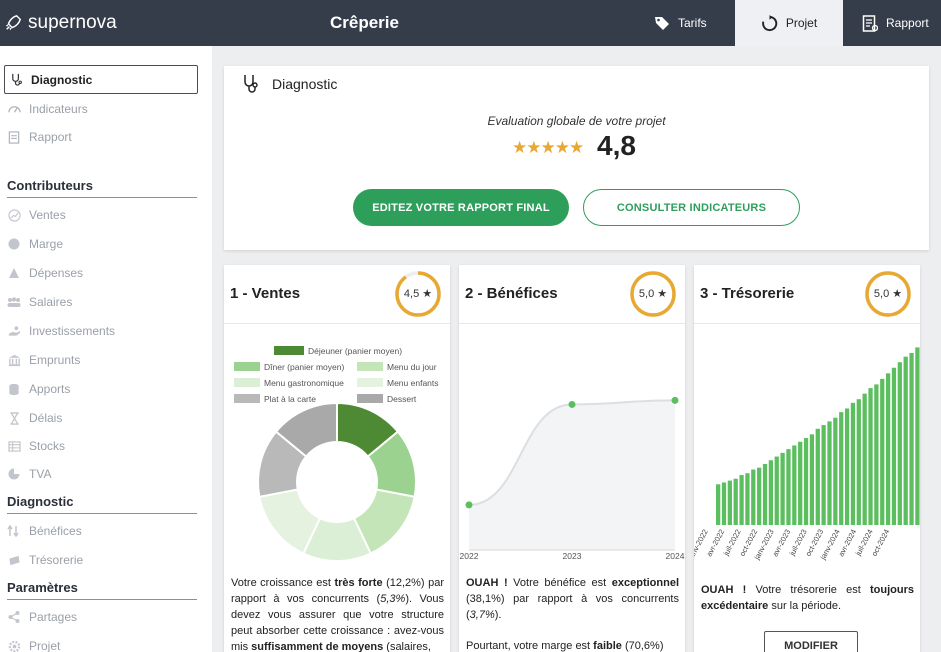 The height and width of the screenshot is (652, 941). What do you see at coordinates (702, 545) in the screenshot?
I see `x-tick-label: janv-2022` at bounding box center [702, 545].